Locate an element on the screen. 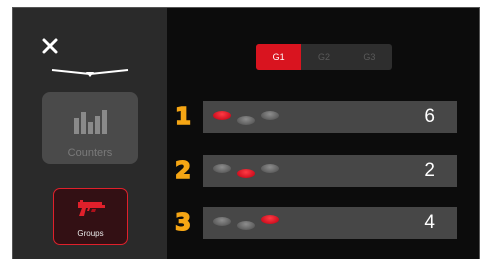 The height and width of the screenshot is (259, 491). nav-counters-button: Counters is located at coordinates (90, 128).